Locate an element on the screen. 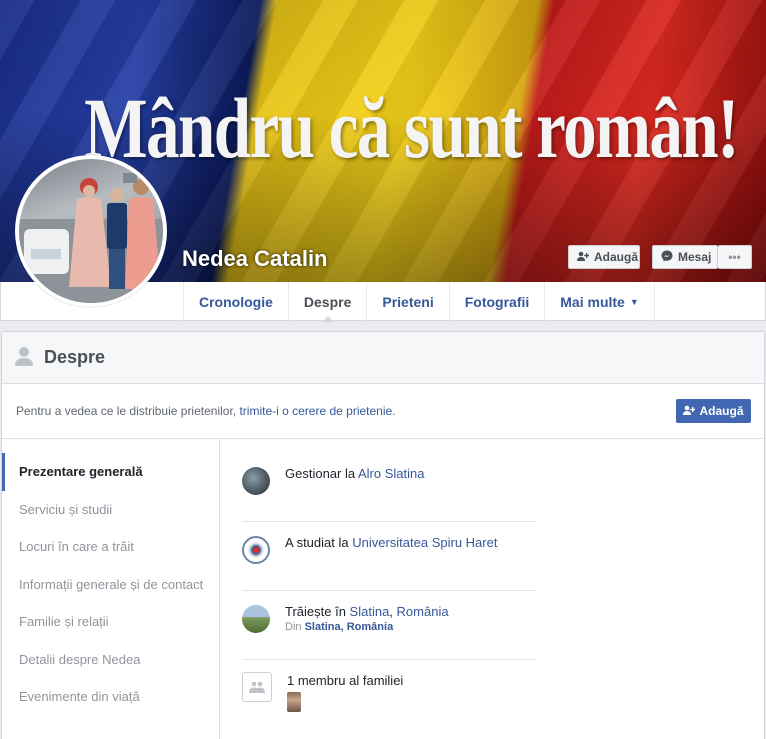 Image resolution: width=766 pixels, height=739 pixels. family-member-avatar is located at coordinates (294, 702).